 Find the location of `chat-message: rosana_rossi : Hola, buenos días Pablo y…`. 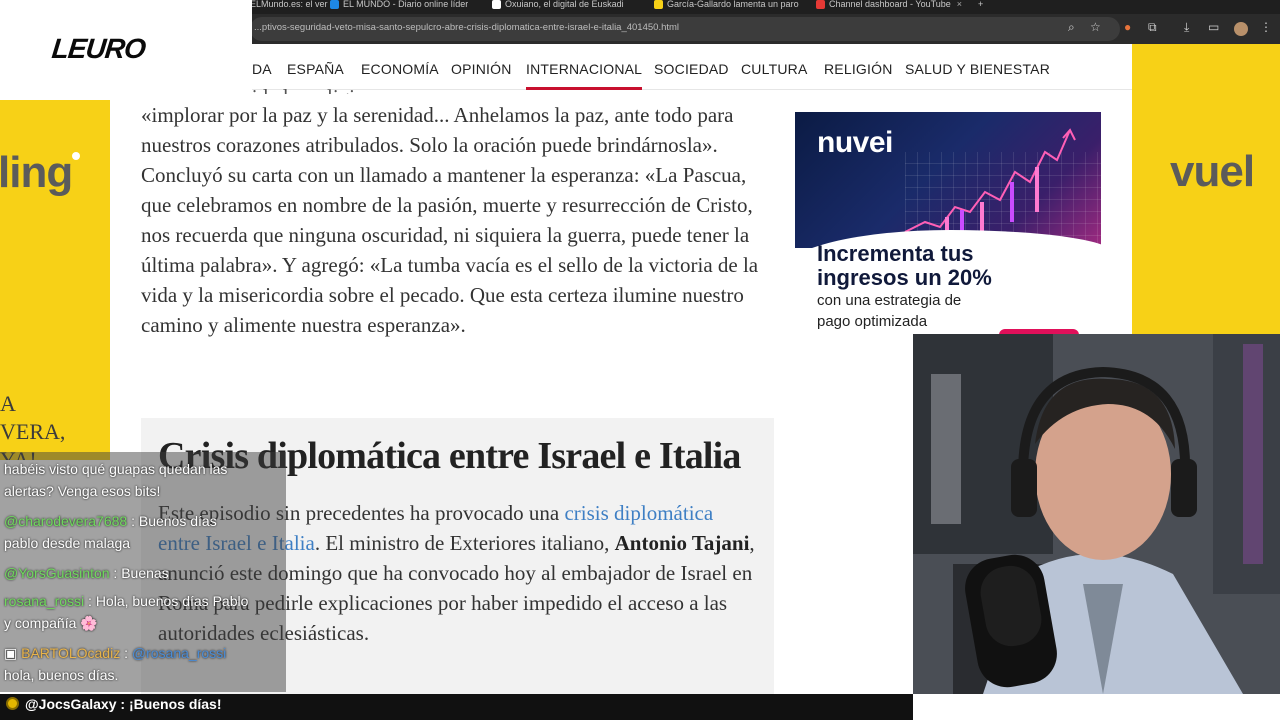

chat-message: rosana_rossi : Hola, buenos días Pablo y… is located at coordinates (126, 612).